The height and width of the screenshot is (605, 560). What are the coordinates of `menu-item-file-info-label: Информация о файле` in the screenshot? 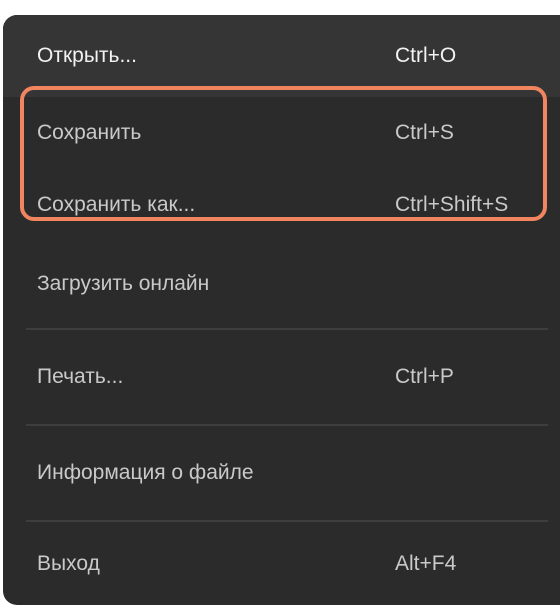 It's located at (145, 472).